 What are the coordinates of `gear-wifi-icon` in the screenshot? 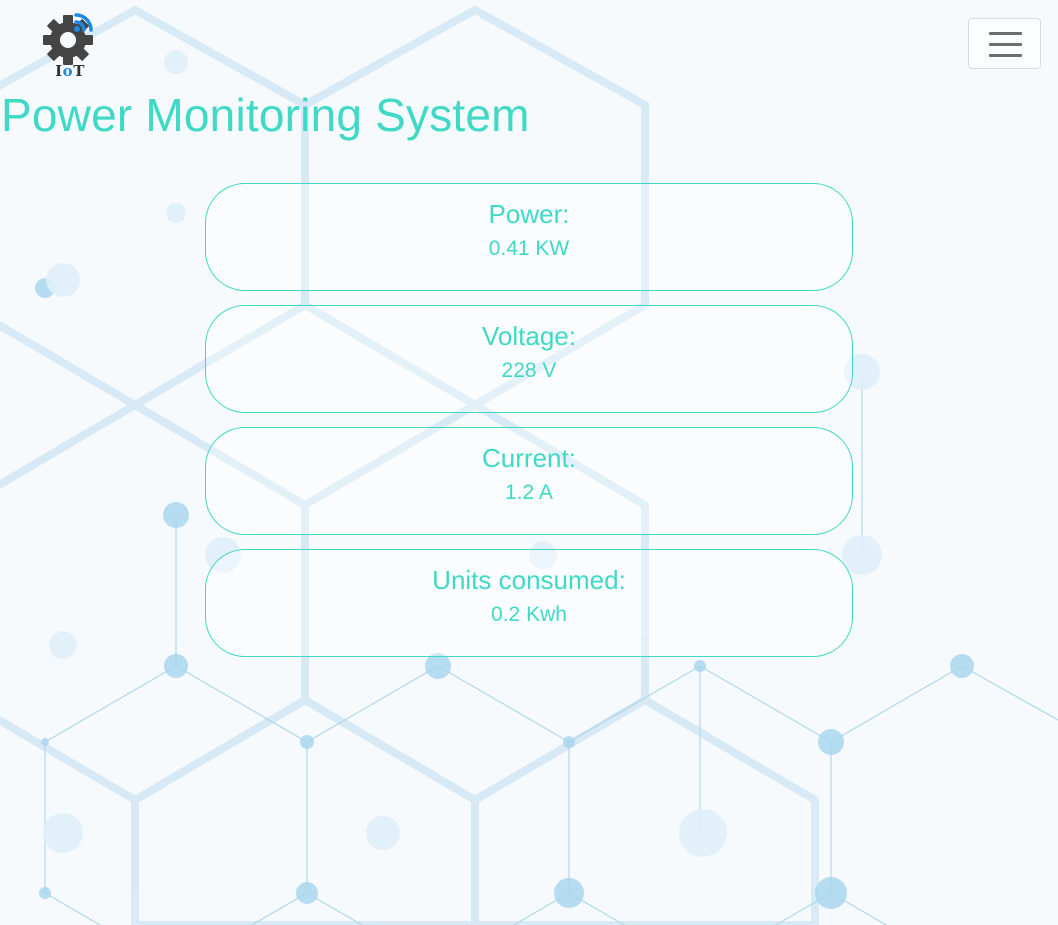 It's located at (68, 39).